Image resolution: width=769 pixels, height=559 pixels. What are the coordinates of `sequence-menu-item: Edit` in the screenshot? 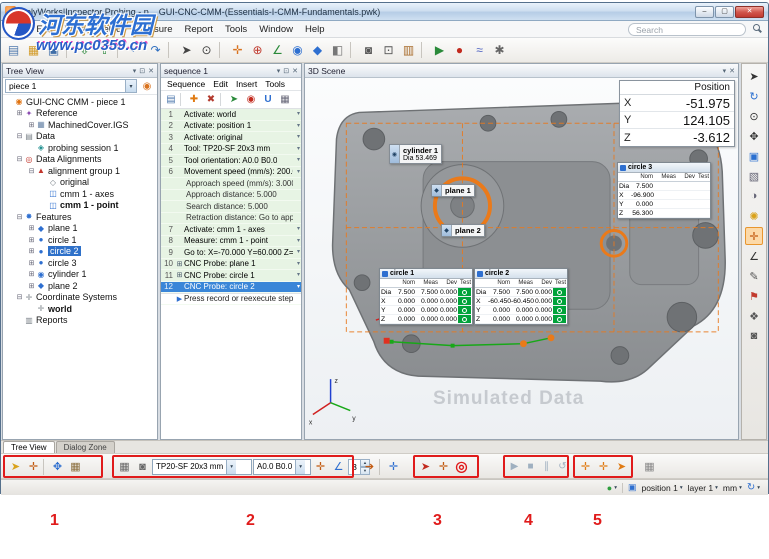 It's located at (220, 84).